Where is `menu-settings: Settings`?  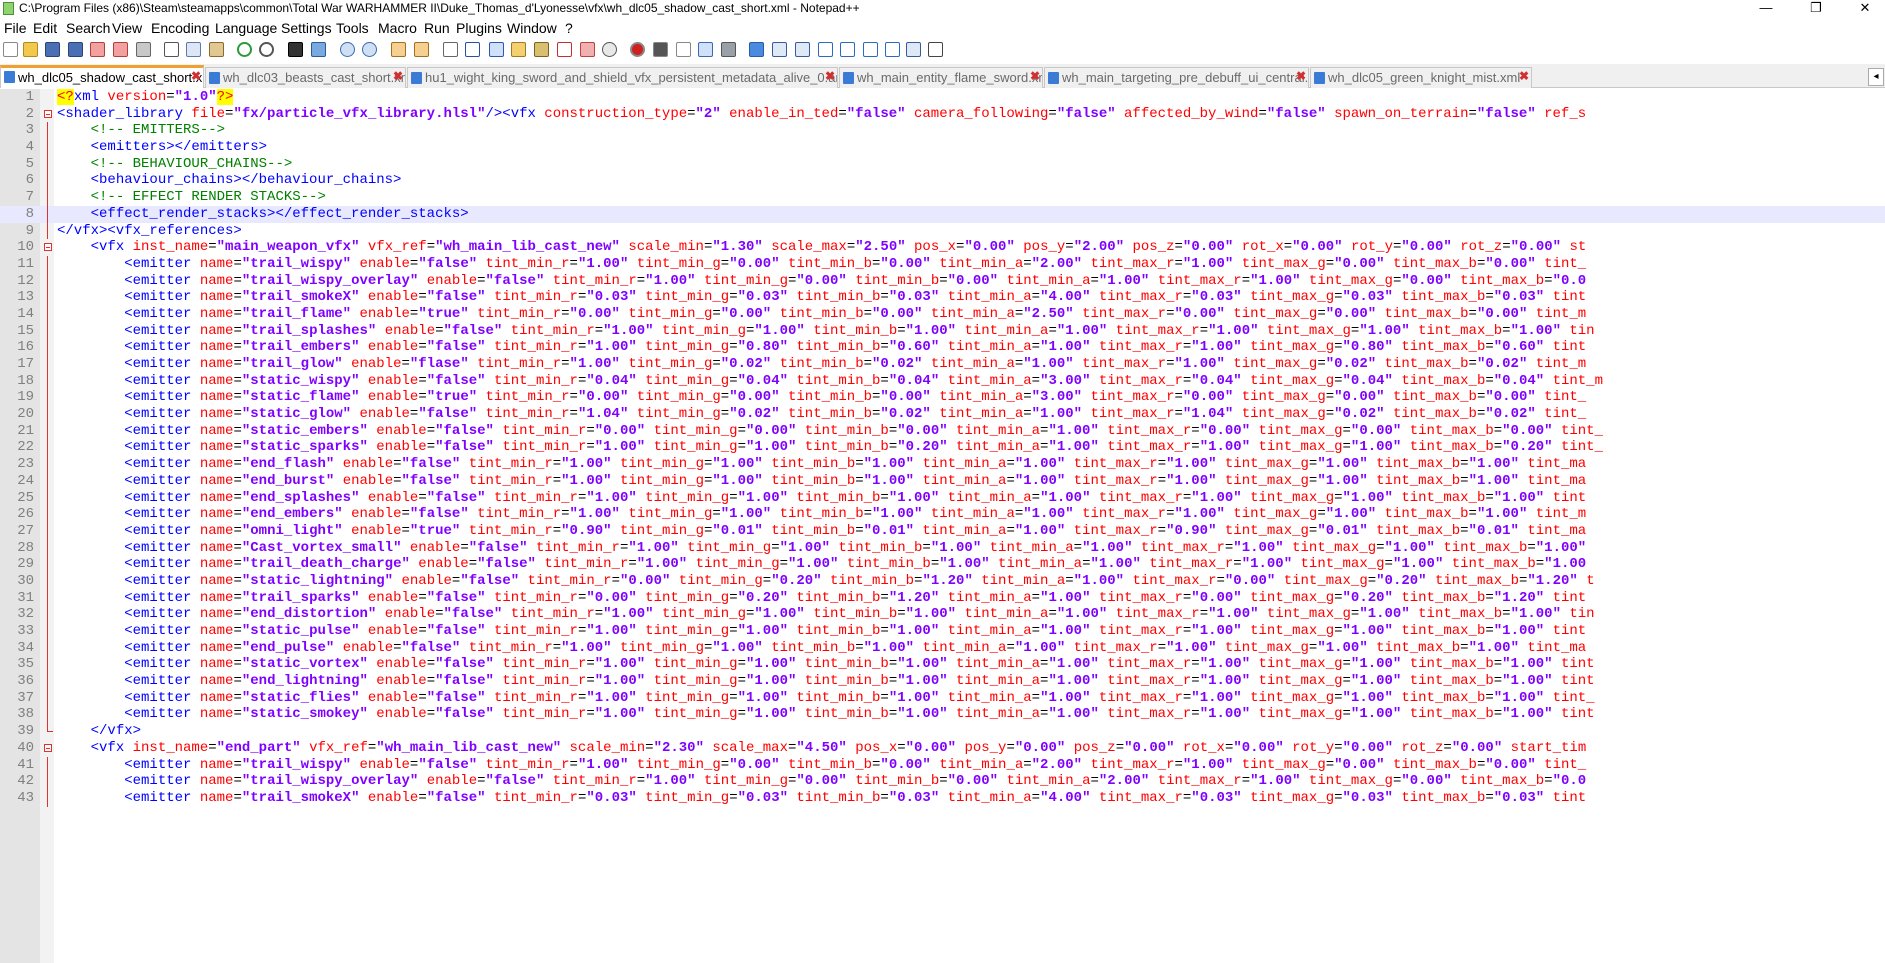 menu-settings: Settings is located at coordinates (306, 28).